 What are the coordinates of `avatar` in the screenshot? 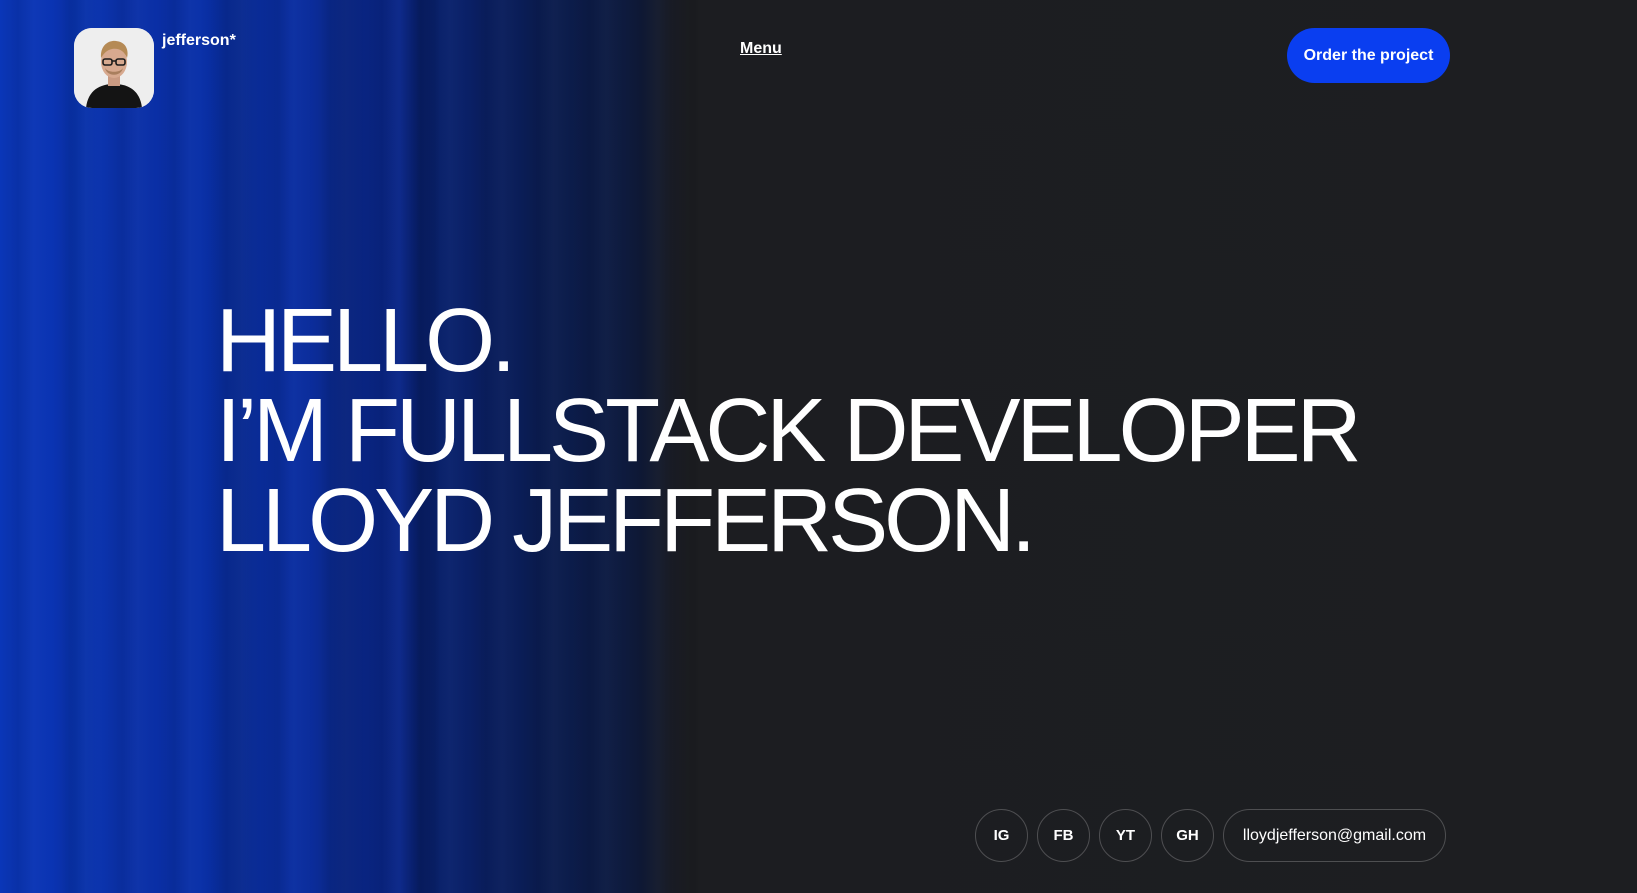 It's located at (114, 68).